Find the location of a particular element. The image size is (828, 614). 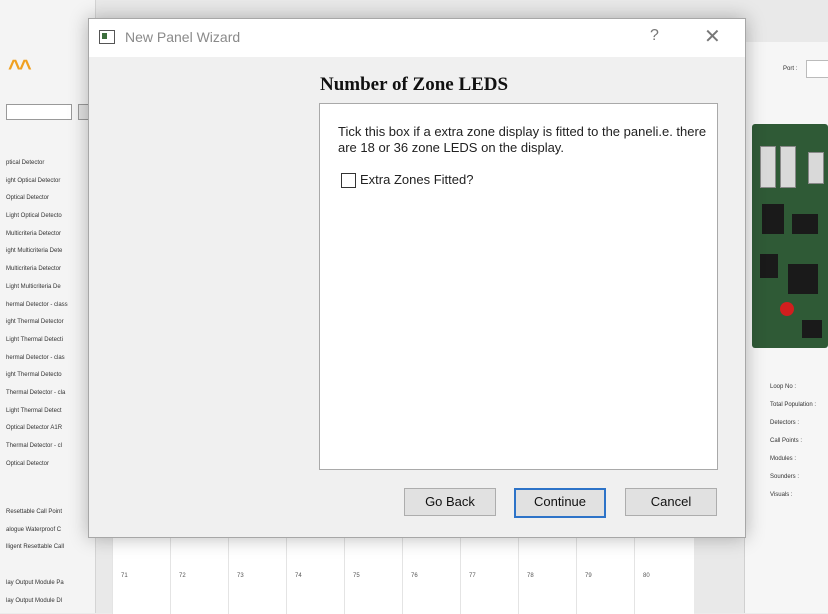

grid-cell: 80 is located at coordinates (663, 575).